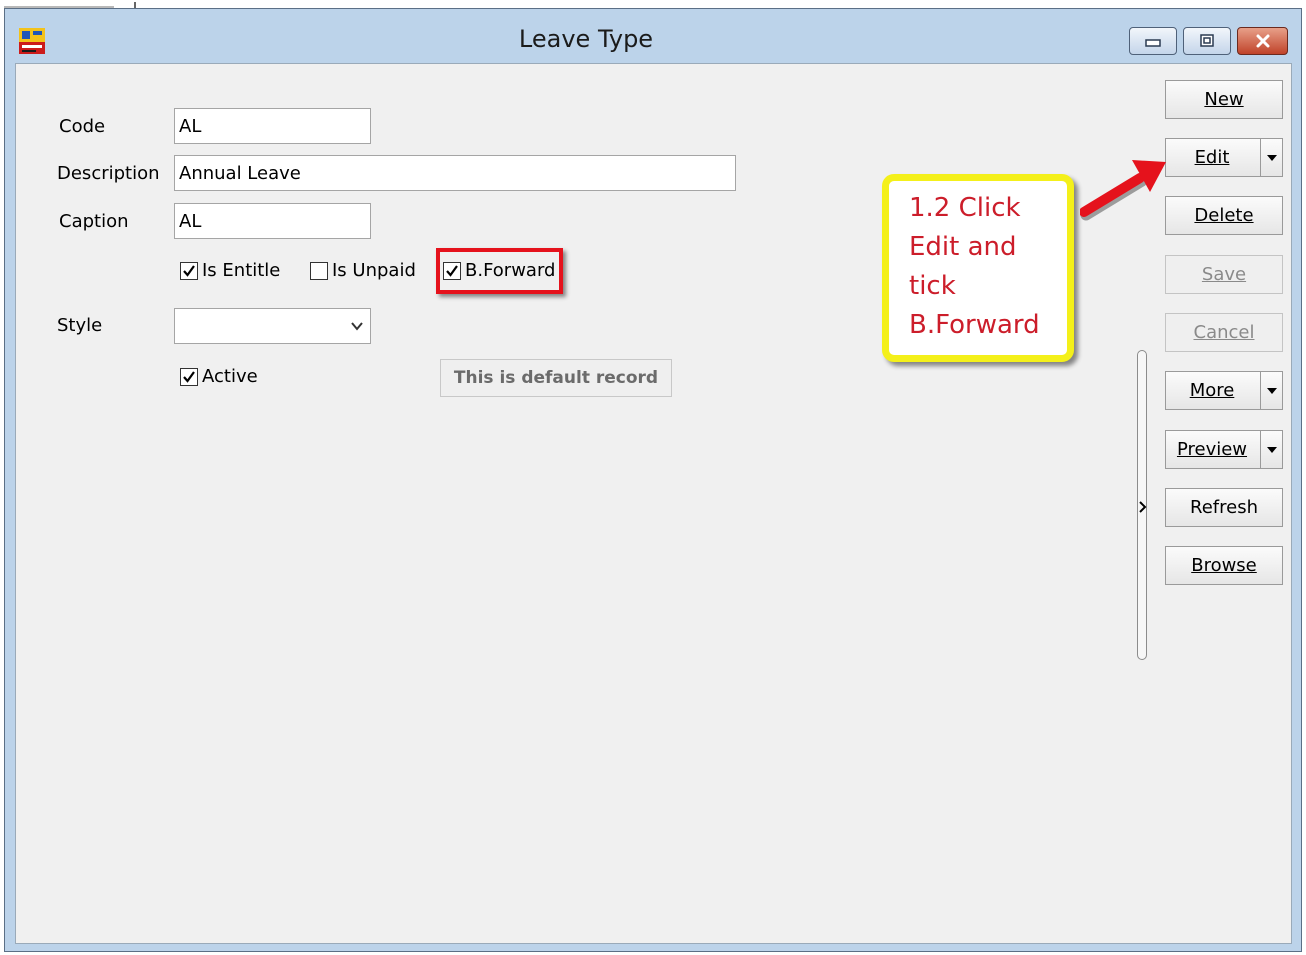  What do you see at coordinates (1224, 332) in the screenshot?
I see `cancel-button: Cancel` at bounding box center [1224, 332].